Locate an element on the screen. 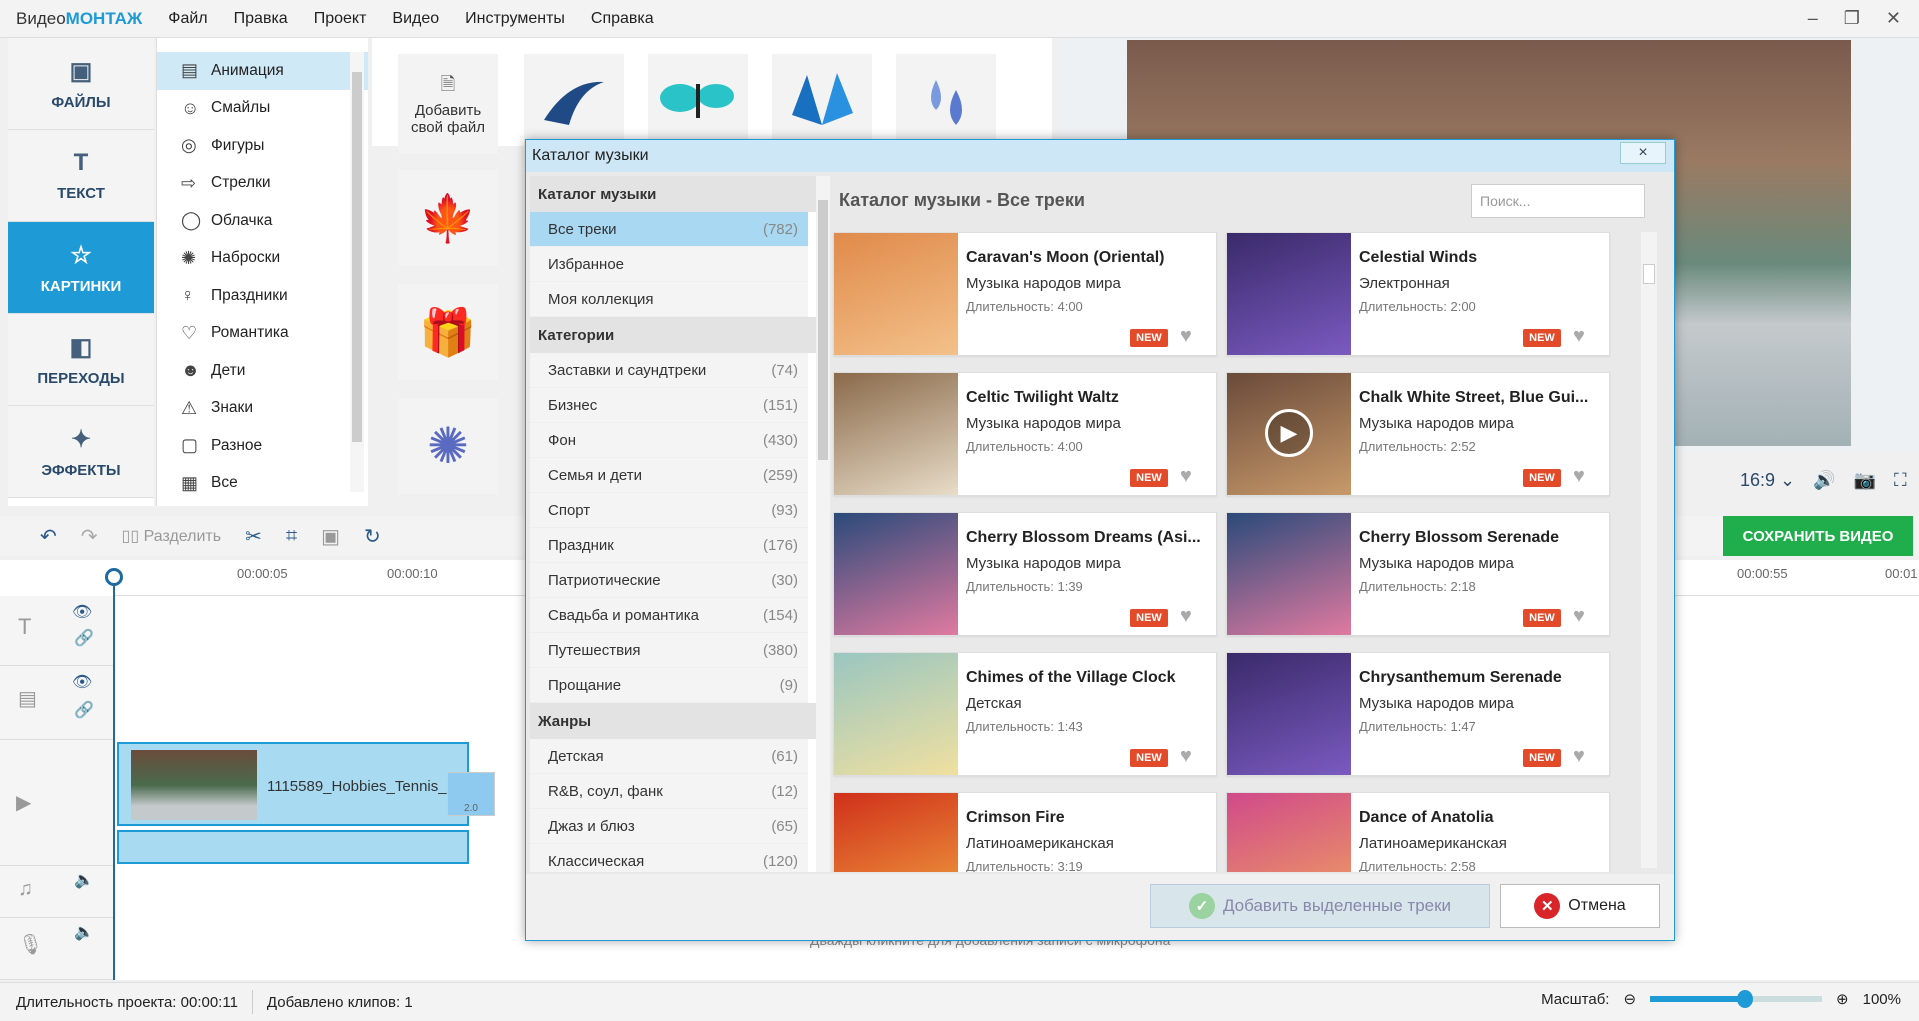 The width and height of the screenshot is (1919, 1021). sidebar-item: Все треки (782) is located at coordinates (669, 229).